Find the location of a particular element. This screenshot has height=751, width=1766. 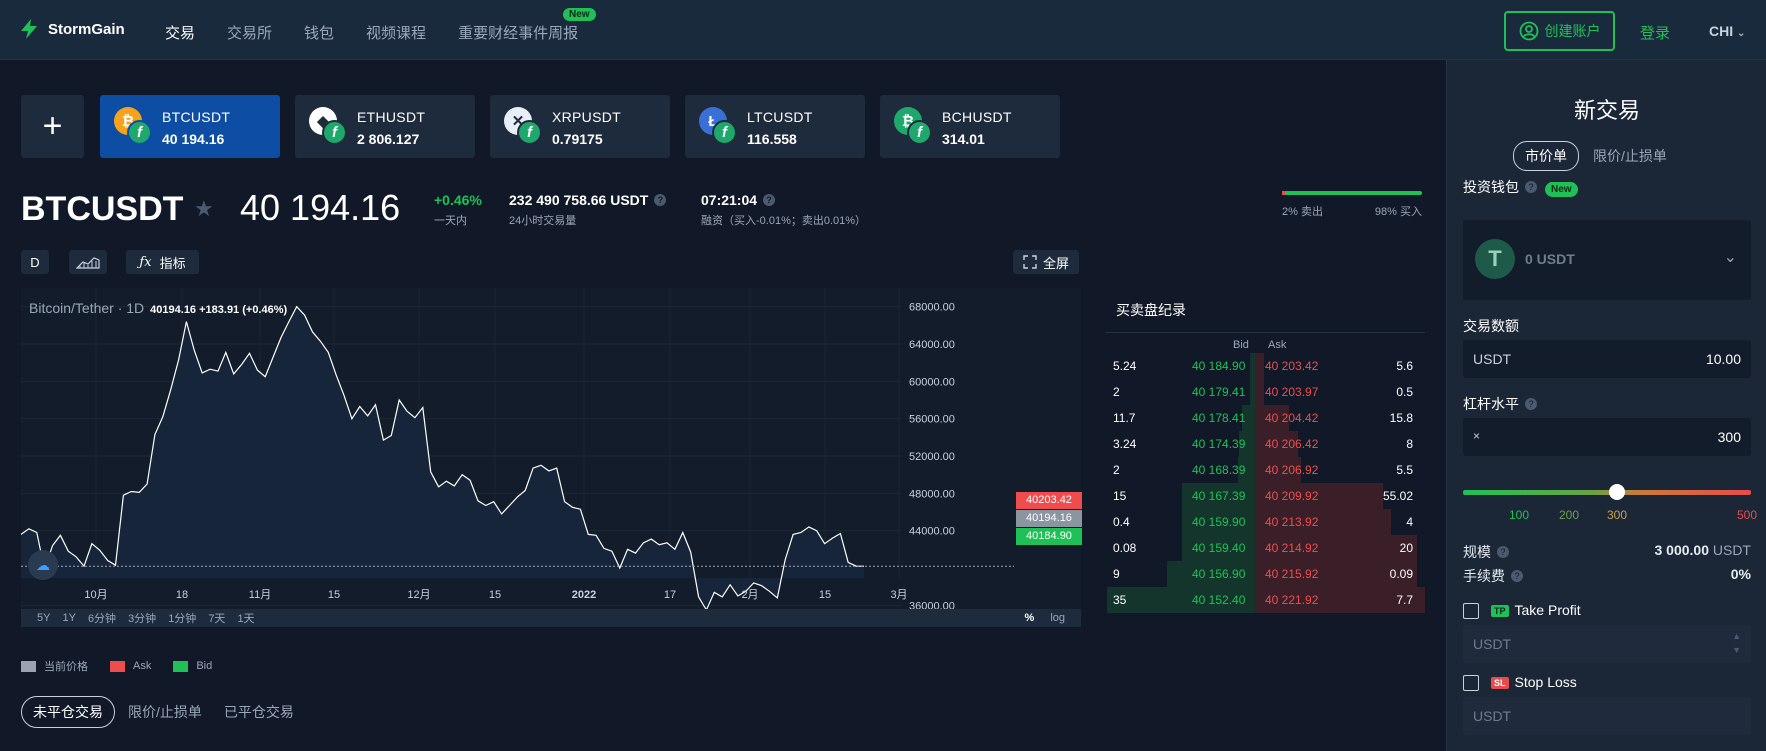

order-book-row: 15 40 167.39 40 209.92 55.02 is located at coordinates (1265, 496).